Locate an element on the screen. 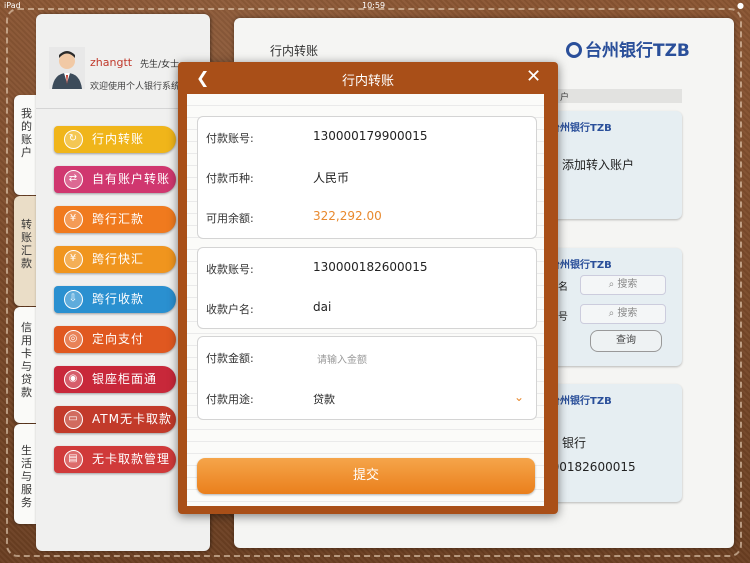 The height and width of the screenshot is (563, 750). field-label: 收款户名: is located at coordinates (230, 309).